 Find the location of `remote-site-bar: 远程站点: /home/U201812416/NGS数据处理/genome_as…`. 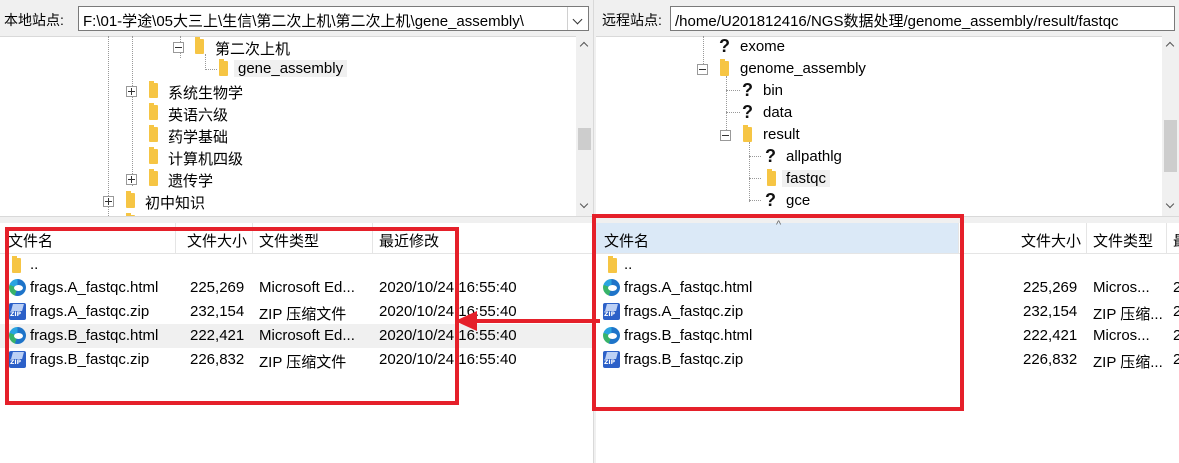

remote-site-bar: 远程站点: /home/U201812416/NGS数据处理/genome_as… is located at coordinates (887, 18).